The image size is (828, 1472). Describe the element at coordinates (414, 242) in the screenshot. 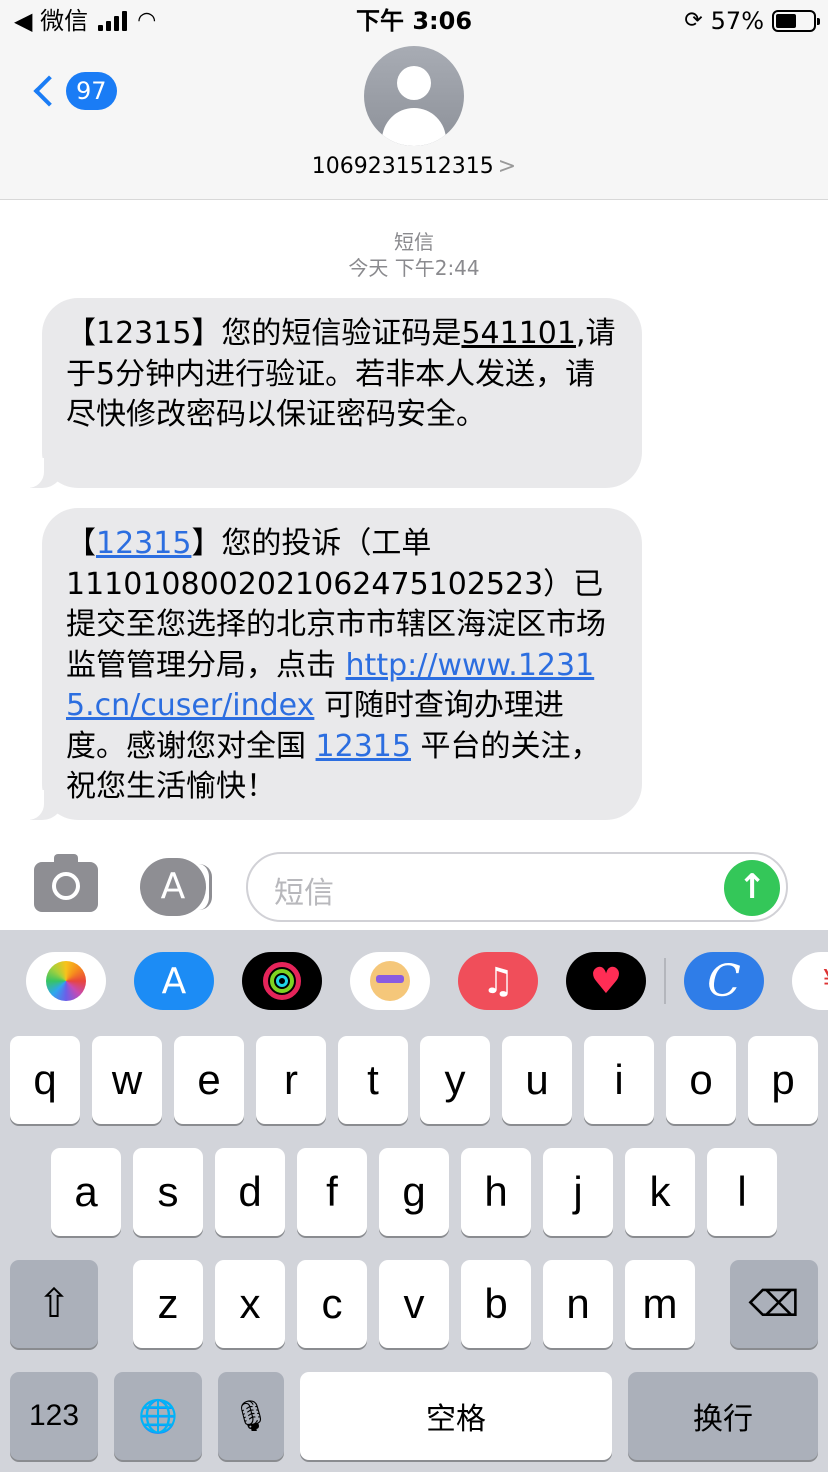

I see `service-label: 短信` at that location.